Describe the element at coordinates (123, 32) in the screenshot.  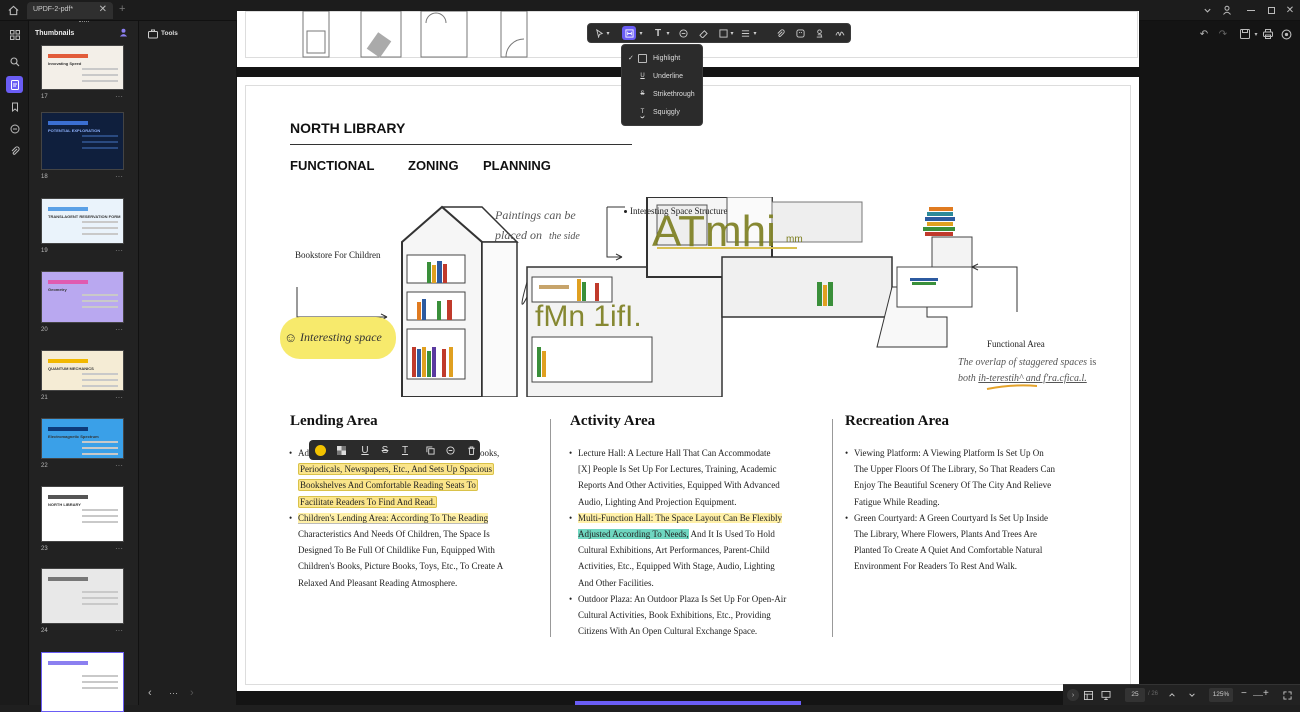
I see `user-icon` at that location.